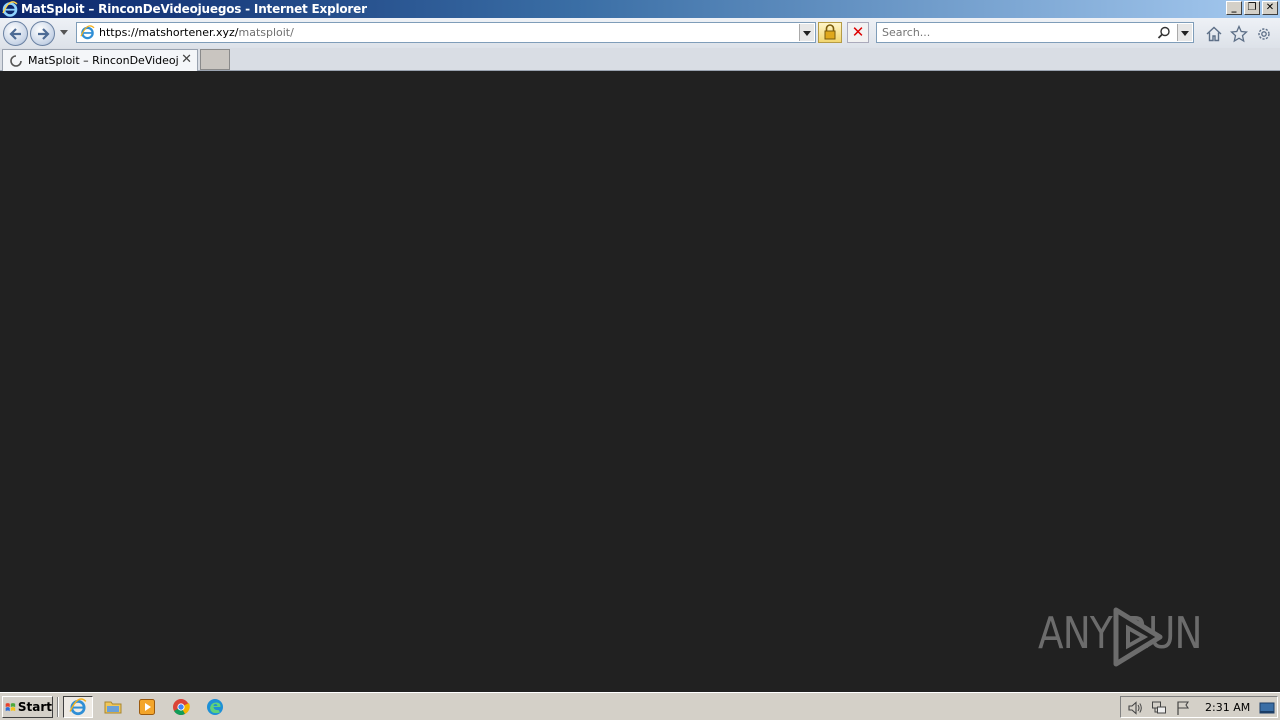 Image resolution: width=1280 pixels, height=720 pixels. Describe the element at coordinates (446, 32) in the screenshot. I see `address-bar: https://matshortener.xyz/matsploit/` at that location.